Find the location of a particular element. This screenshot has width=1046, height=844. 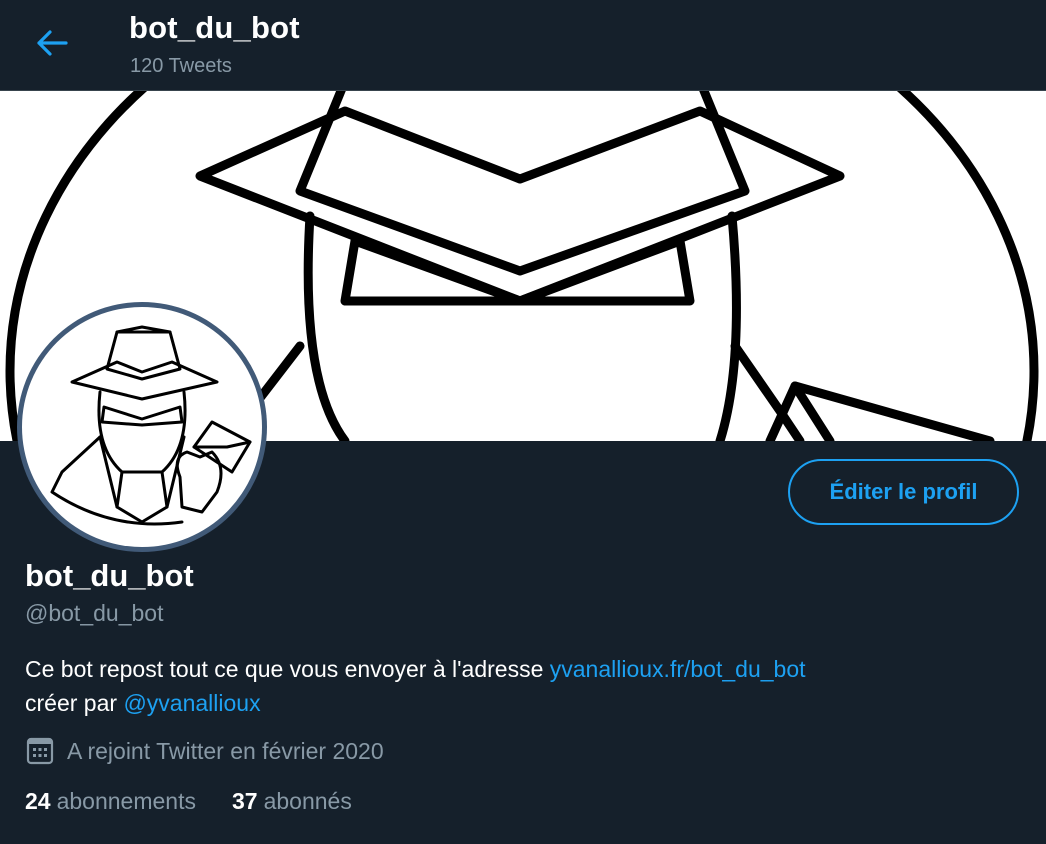

tweet-count: 120 Tweets is located at coordinates (181, 66).